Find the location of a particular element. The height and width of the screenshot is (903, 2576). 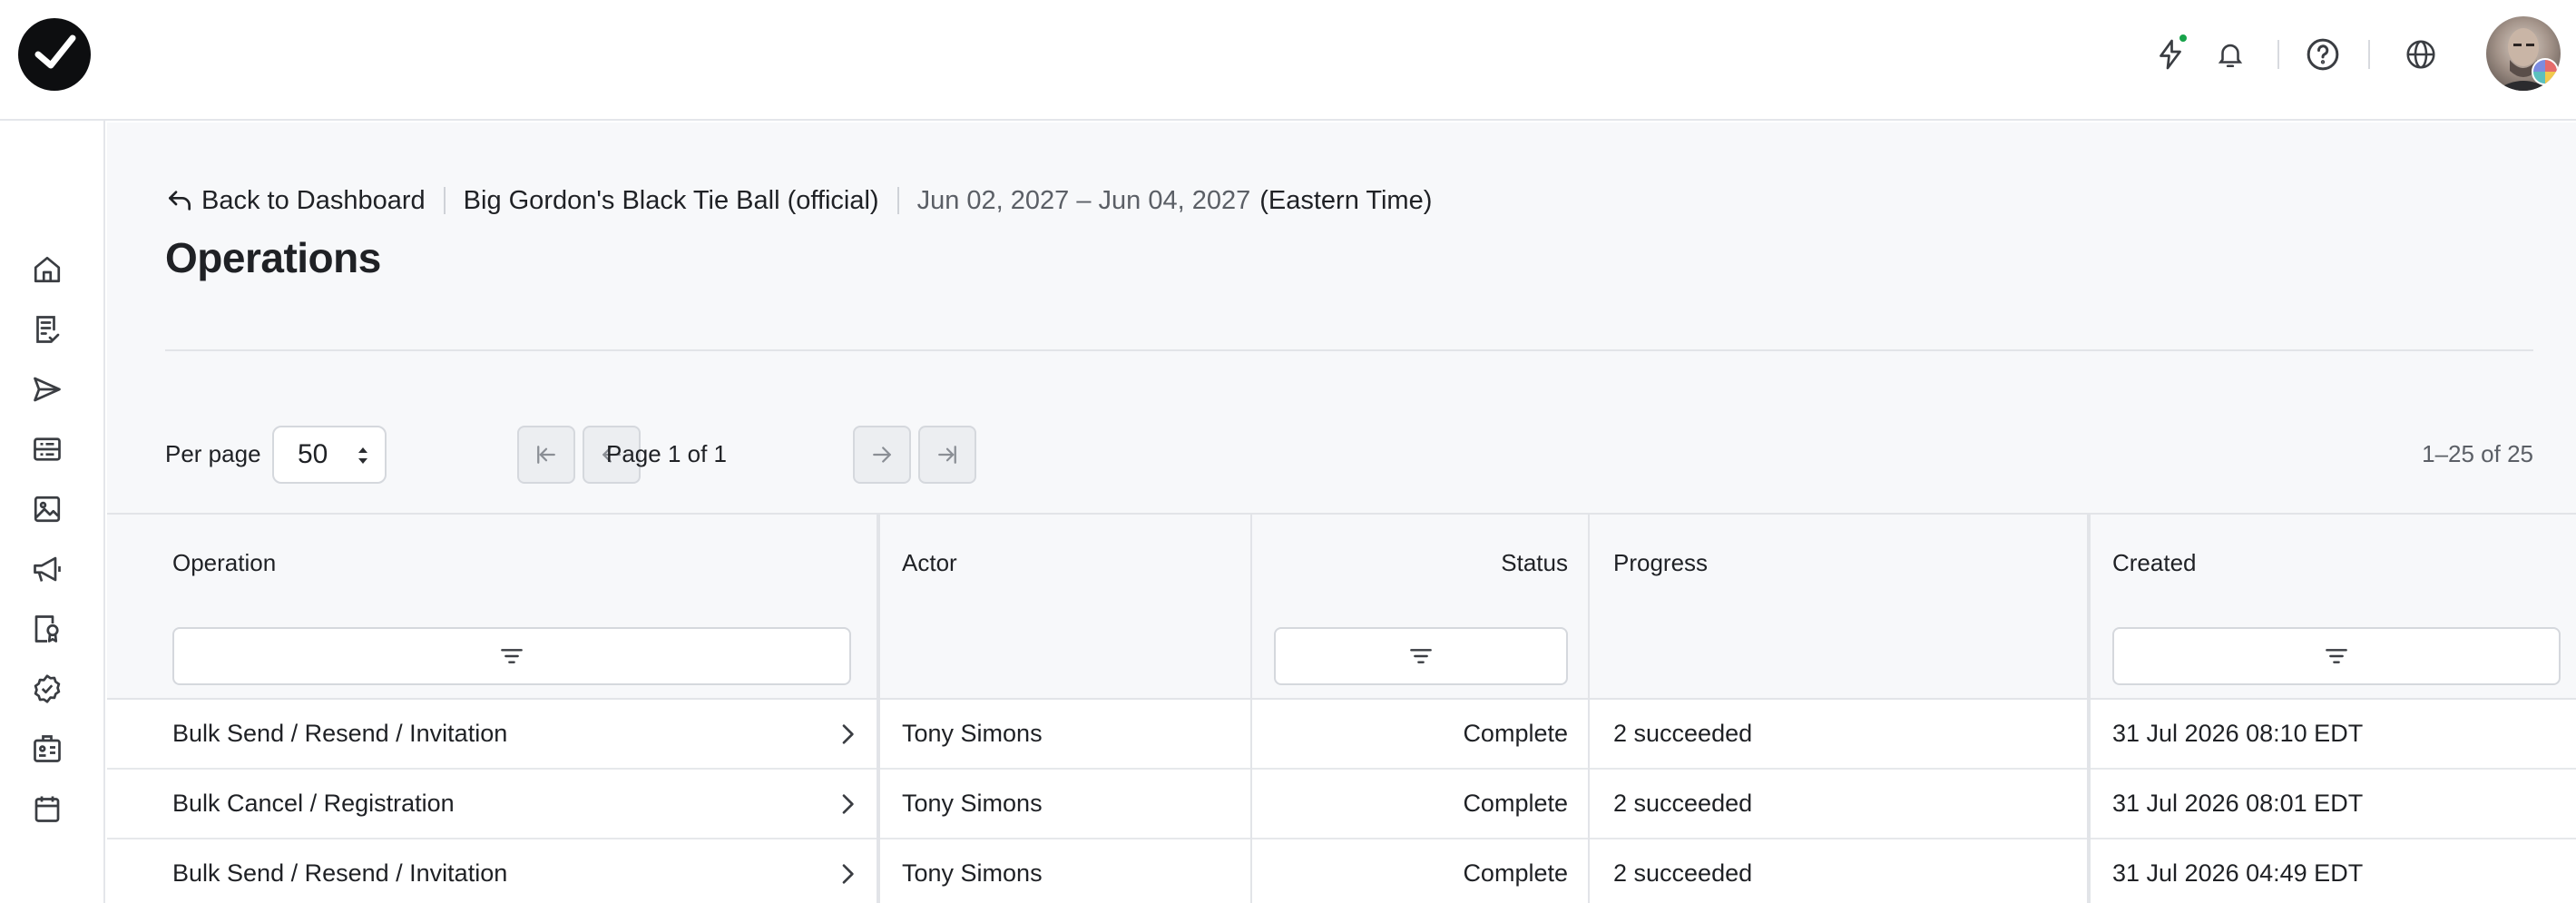

last-page-button is located at coordinates (947, 455).